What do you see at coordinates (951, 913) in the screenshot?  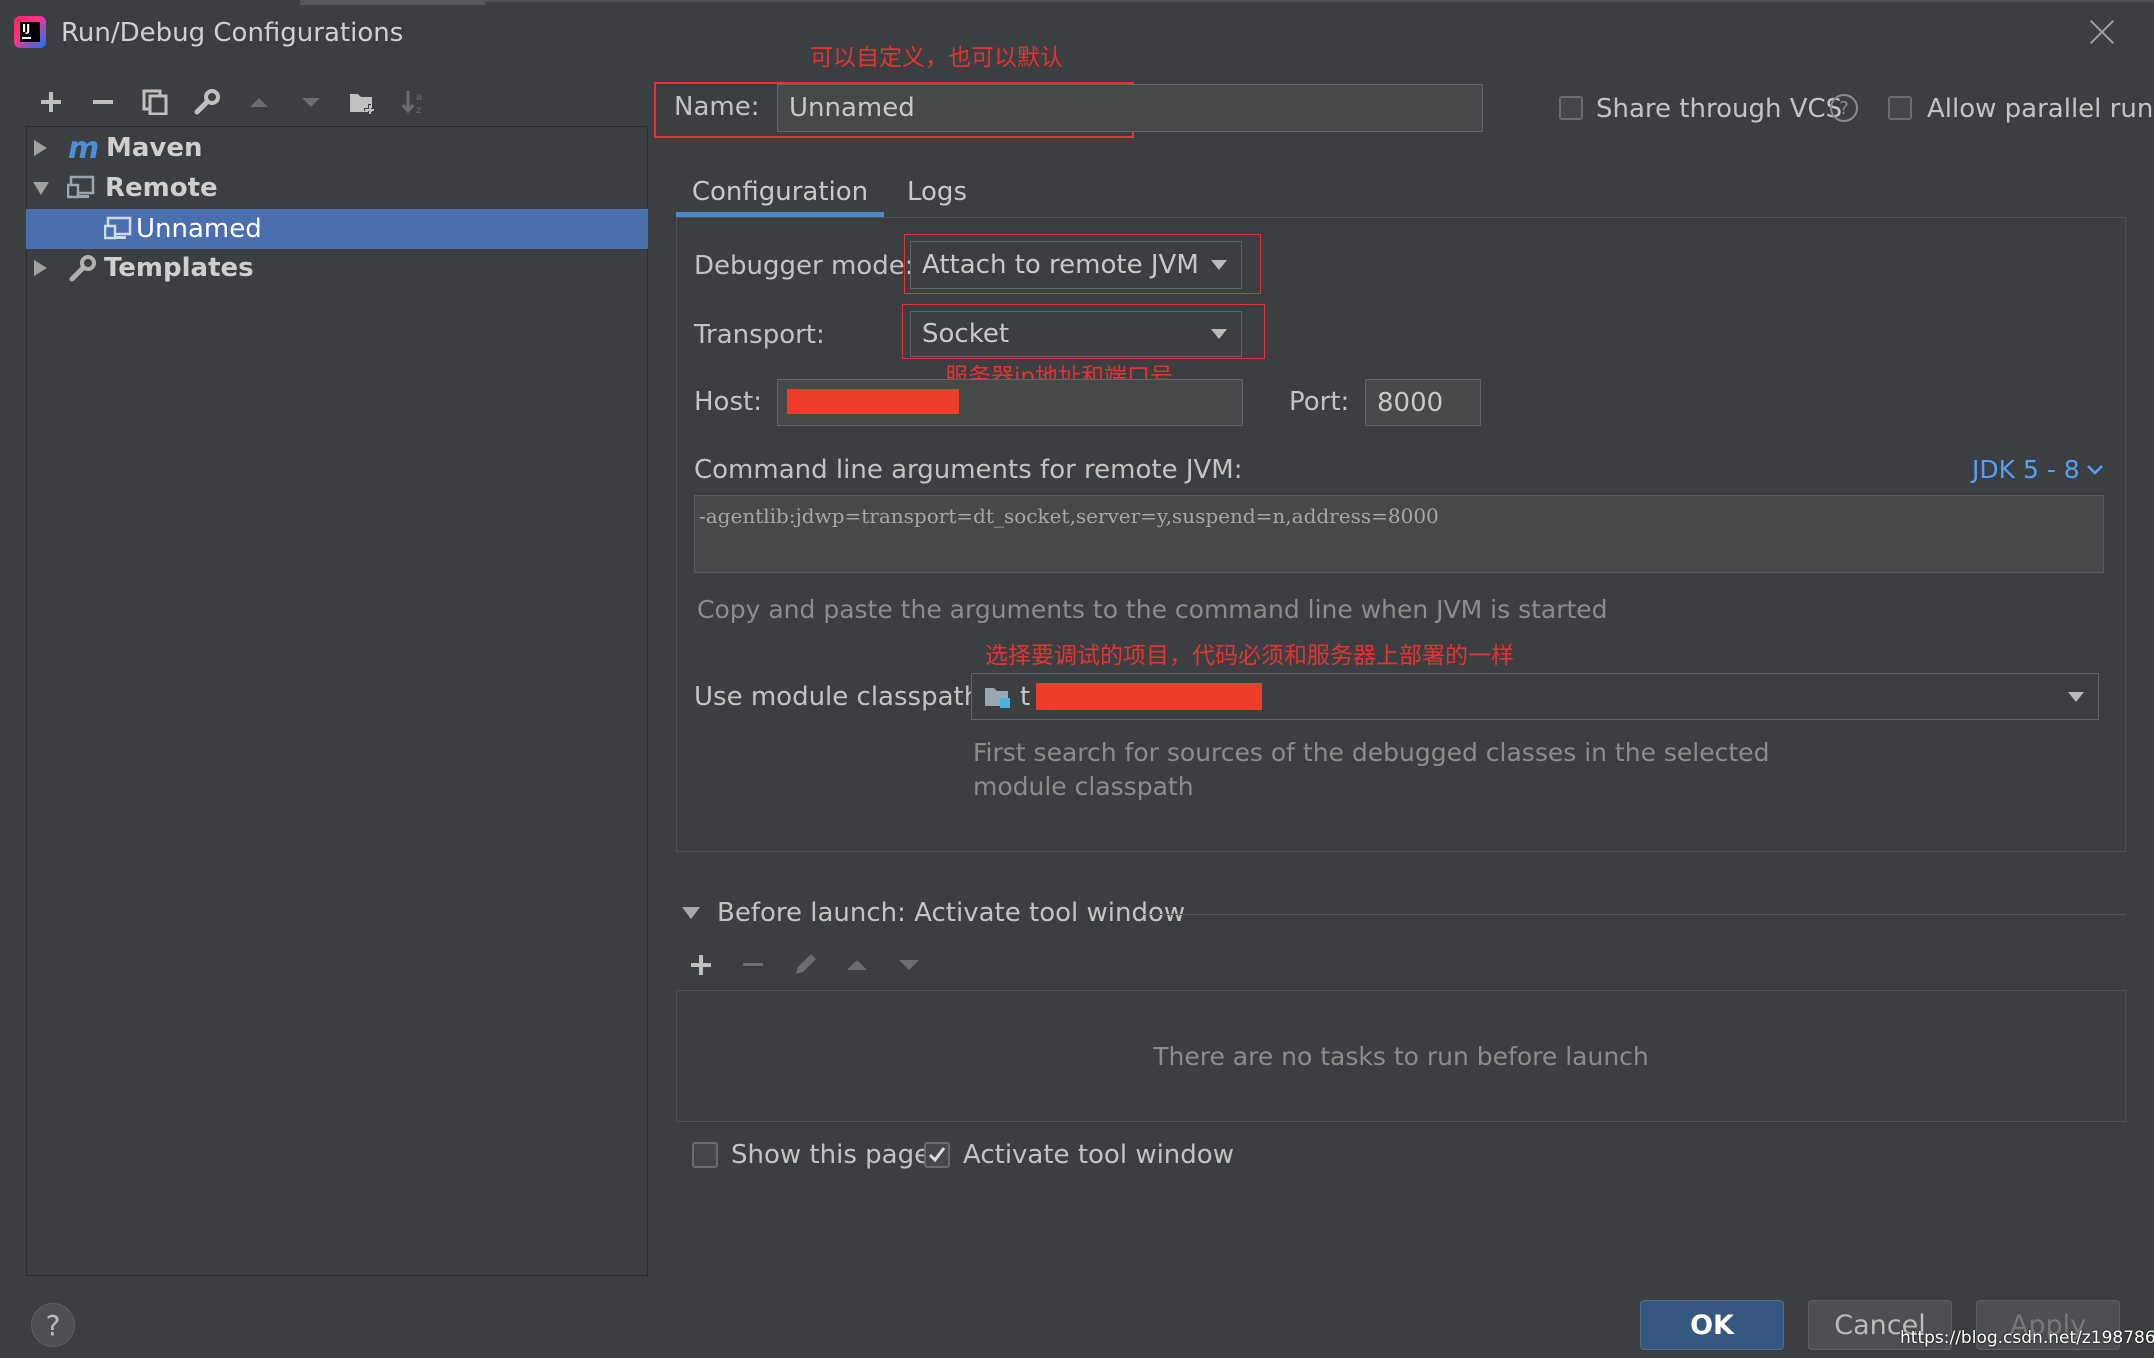 I see `before-launch-title: Before launch: Activate tool window` at bounding box center [951, 913].